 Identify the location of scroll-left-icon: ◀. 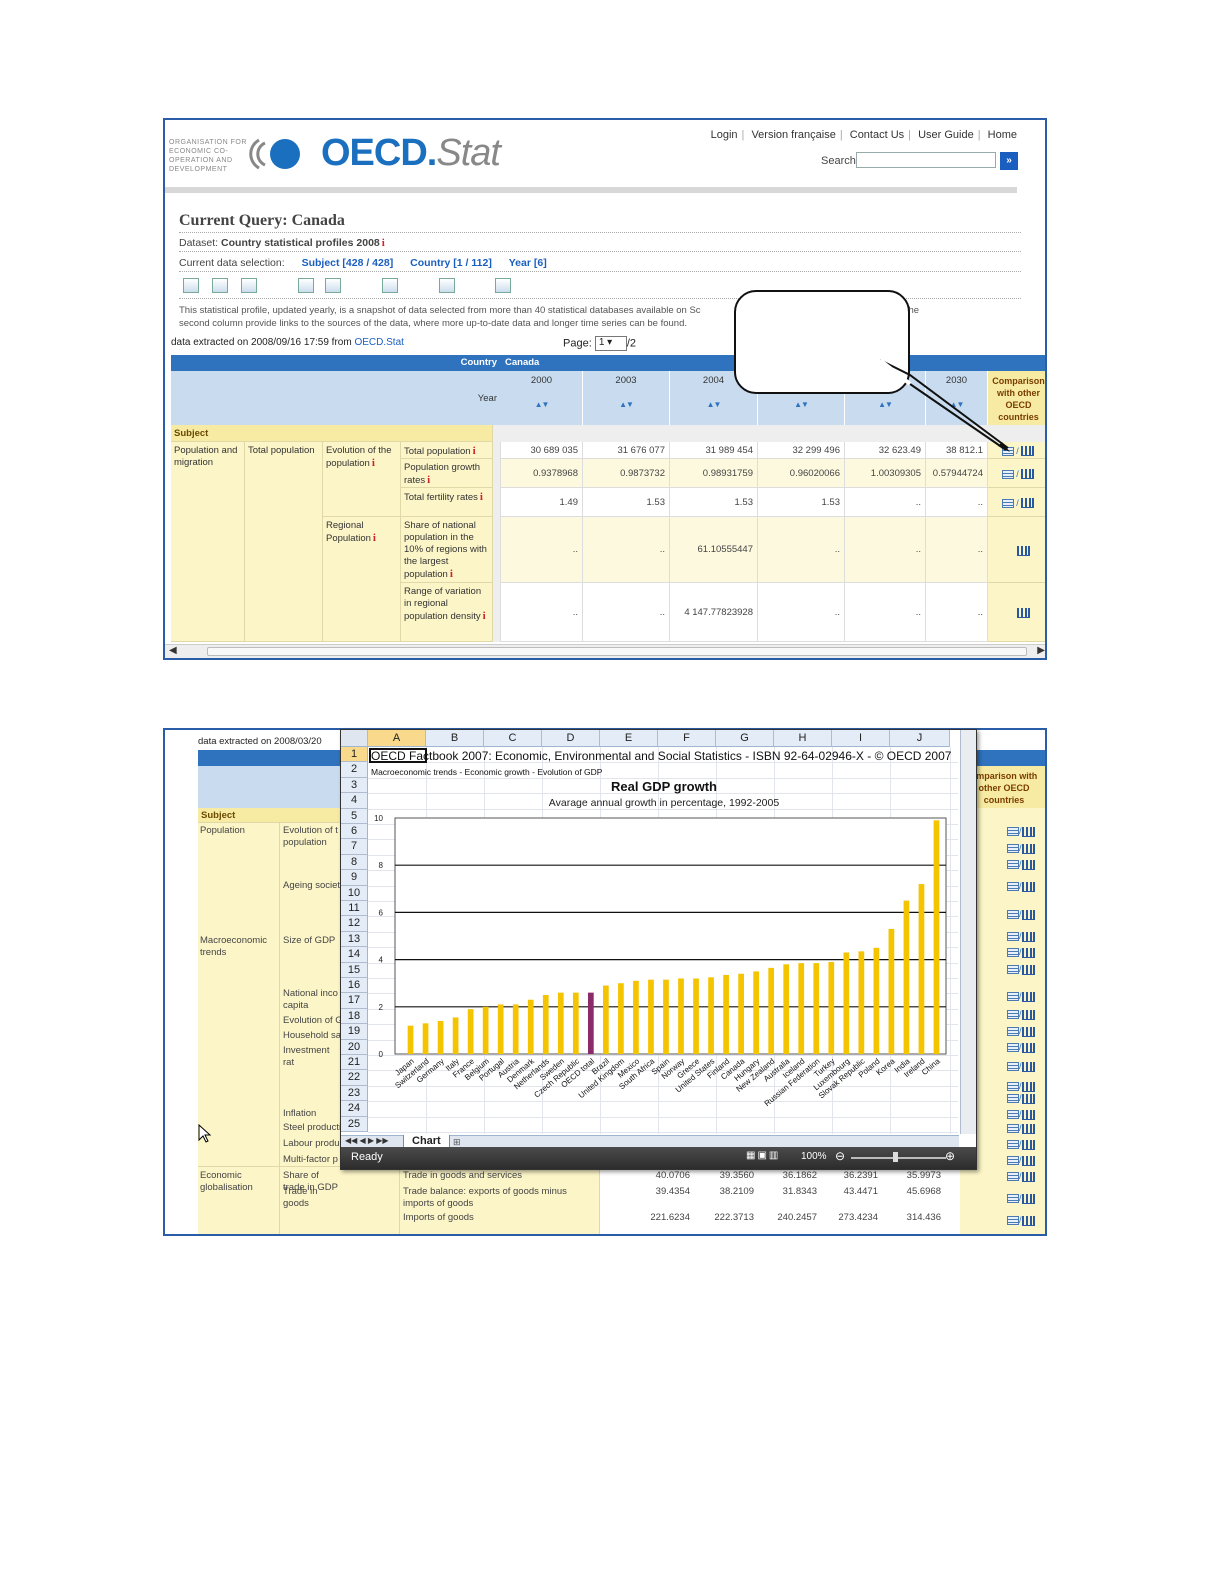
(173, 650).